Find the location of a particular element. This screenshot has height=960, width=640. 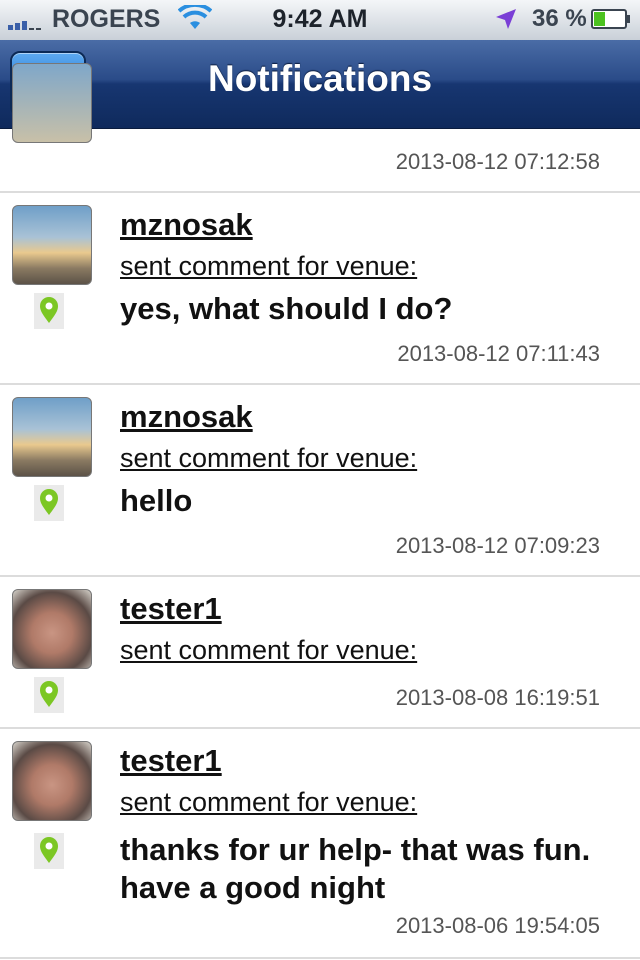

navigation-bar: Notifications is located at coordinates (320, 84).